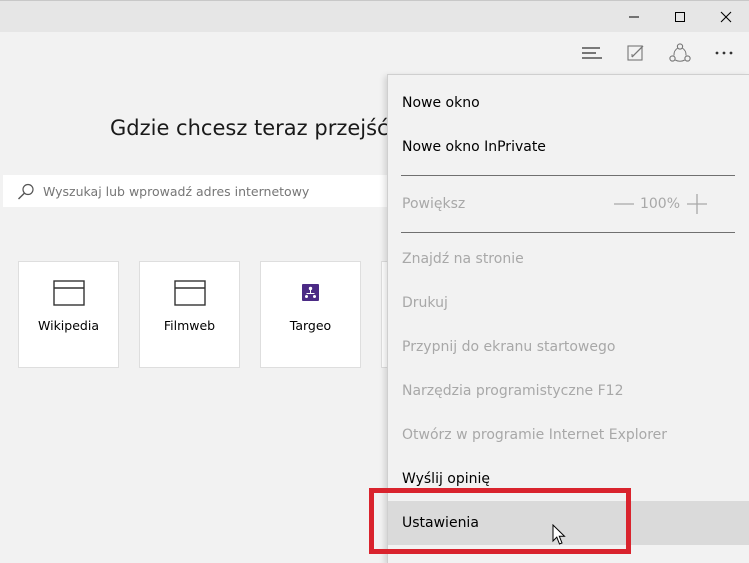 The width and height of the screenshot is (749, 563). I want to click on menu-developer-tools: Narzędzia programistyczne F12, so click(568, 391).